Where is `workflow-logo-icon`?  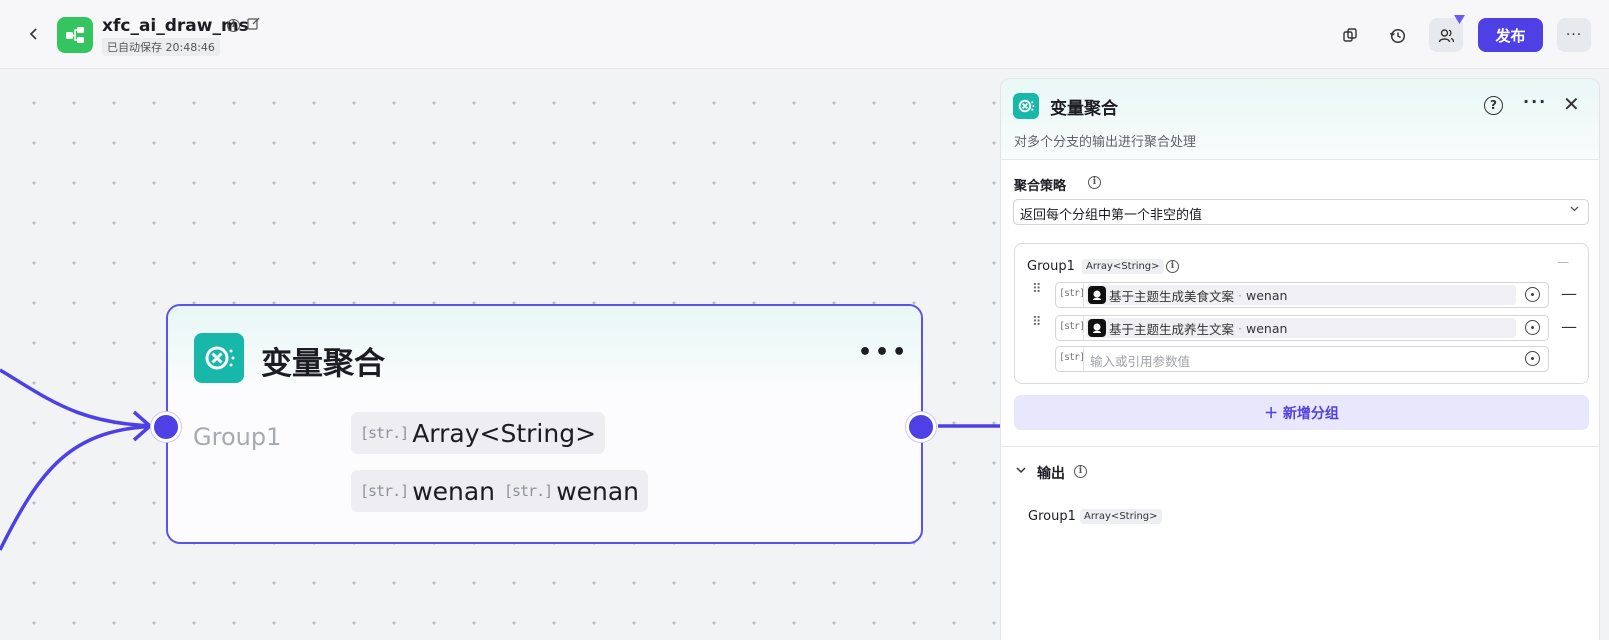
workflow-logo-icon is located at coordinates (75, 35).